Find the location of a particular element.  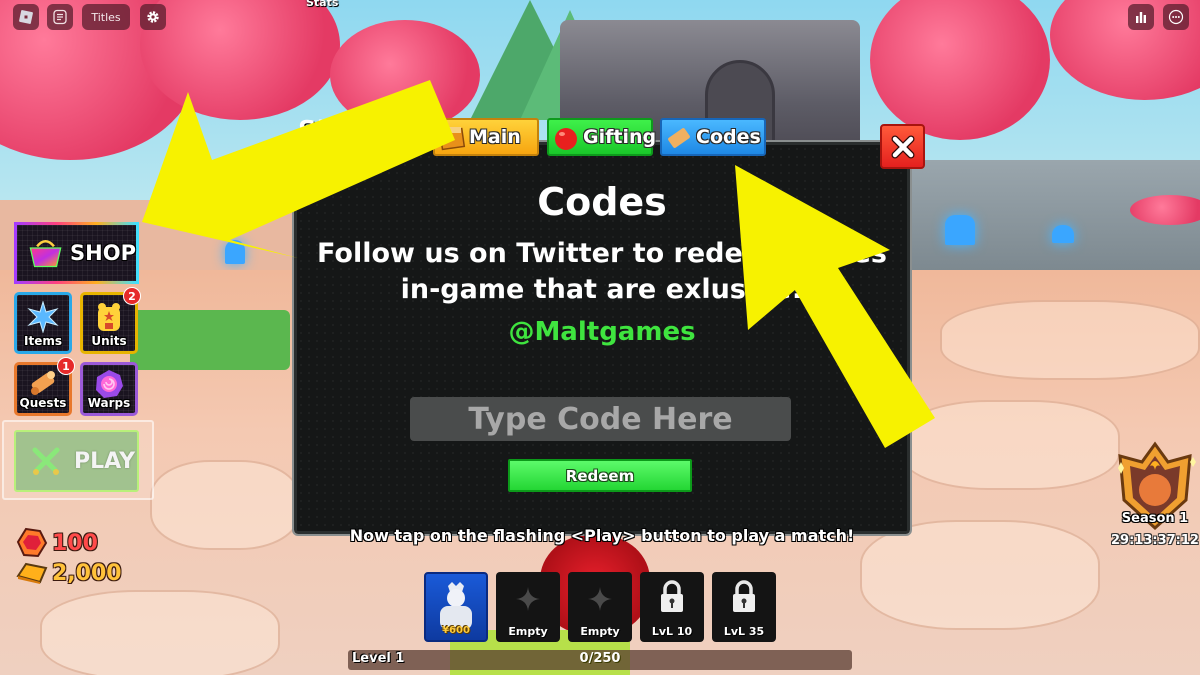

apple-icon is located at coordinates (566, 139).